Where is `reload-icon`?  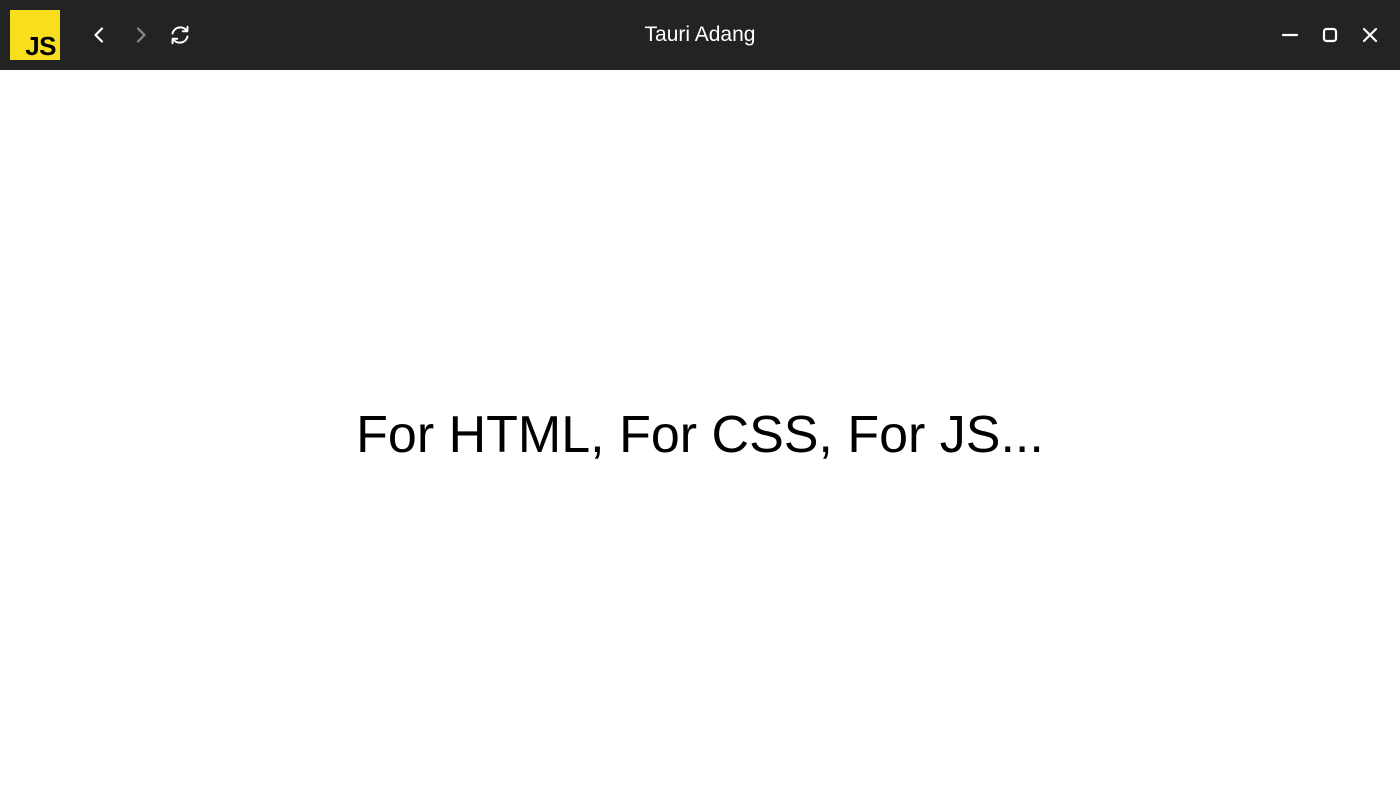 reload-icon is located at coordinates (180, 35).